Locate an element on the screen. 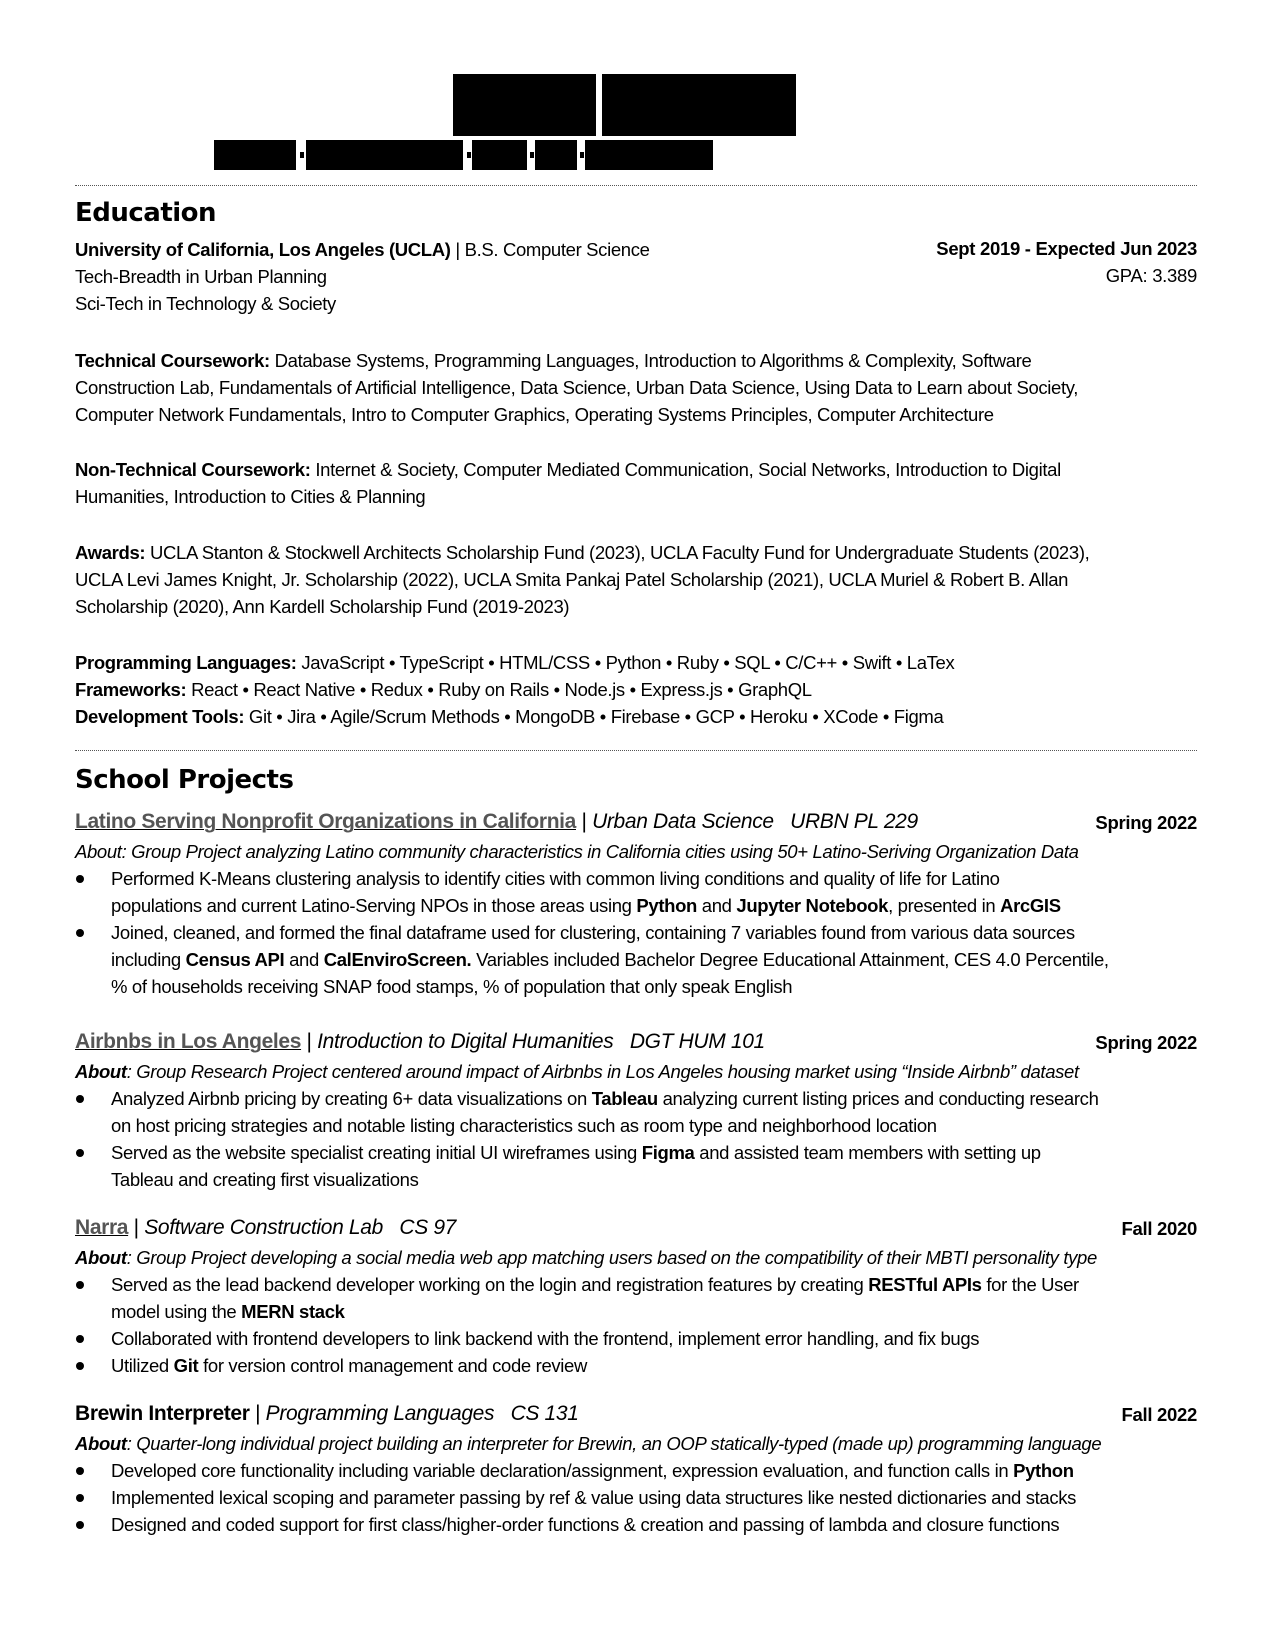 The width and height of the screenshot is (1275, 1650). project-name: Brewin Interpreter is located at coordinates (162, 1413).